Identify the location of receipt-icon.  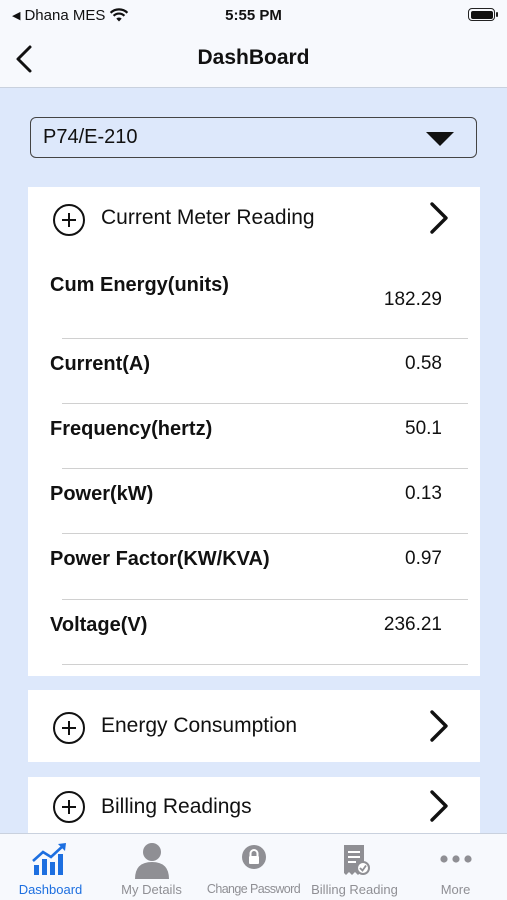
(356, 860).